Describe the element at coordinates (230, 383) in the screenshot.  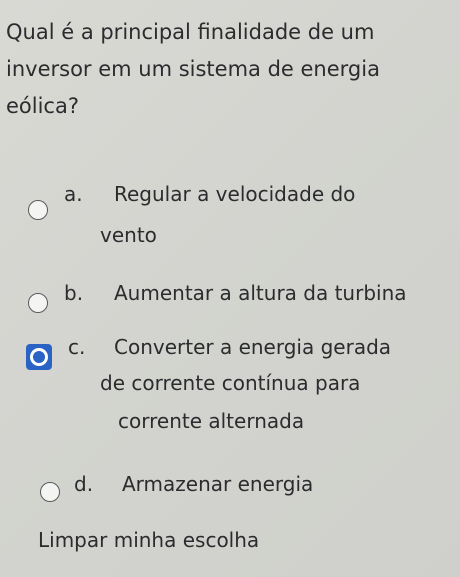
I see `option-c-text-line-2: de corrente contínua para` at that location.